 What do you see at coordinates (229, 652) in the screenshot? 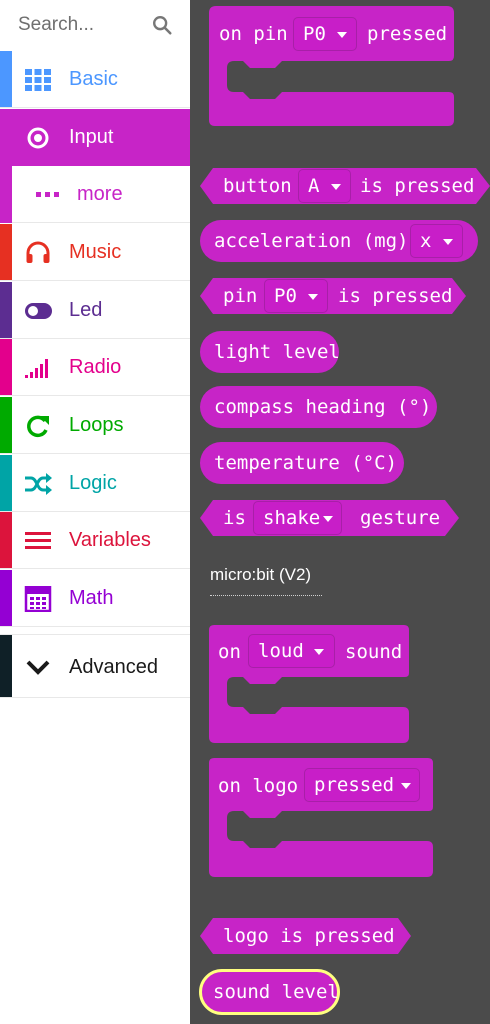
I see `block-text: on` at bounding box center [229, 652].